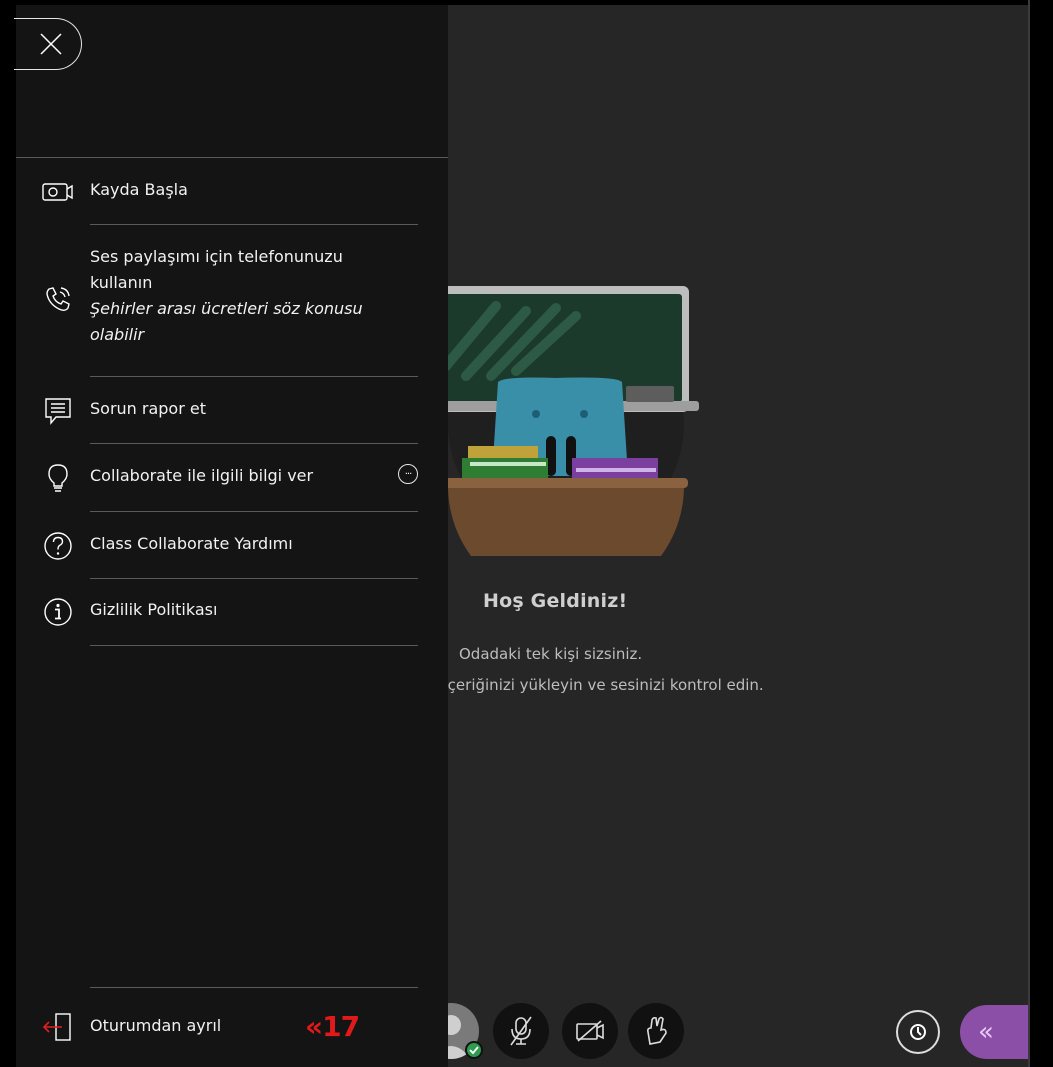  I want to click on clock-icon, so click(918, 1032).